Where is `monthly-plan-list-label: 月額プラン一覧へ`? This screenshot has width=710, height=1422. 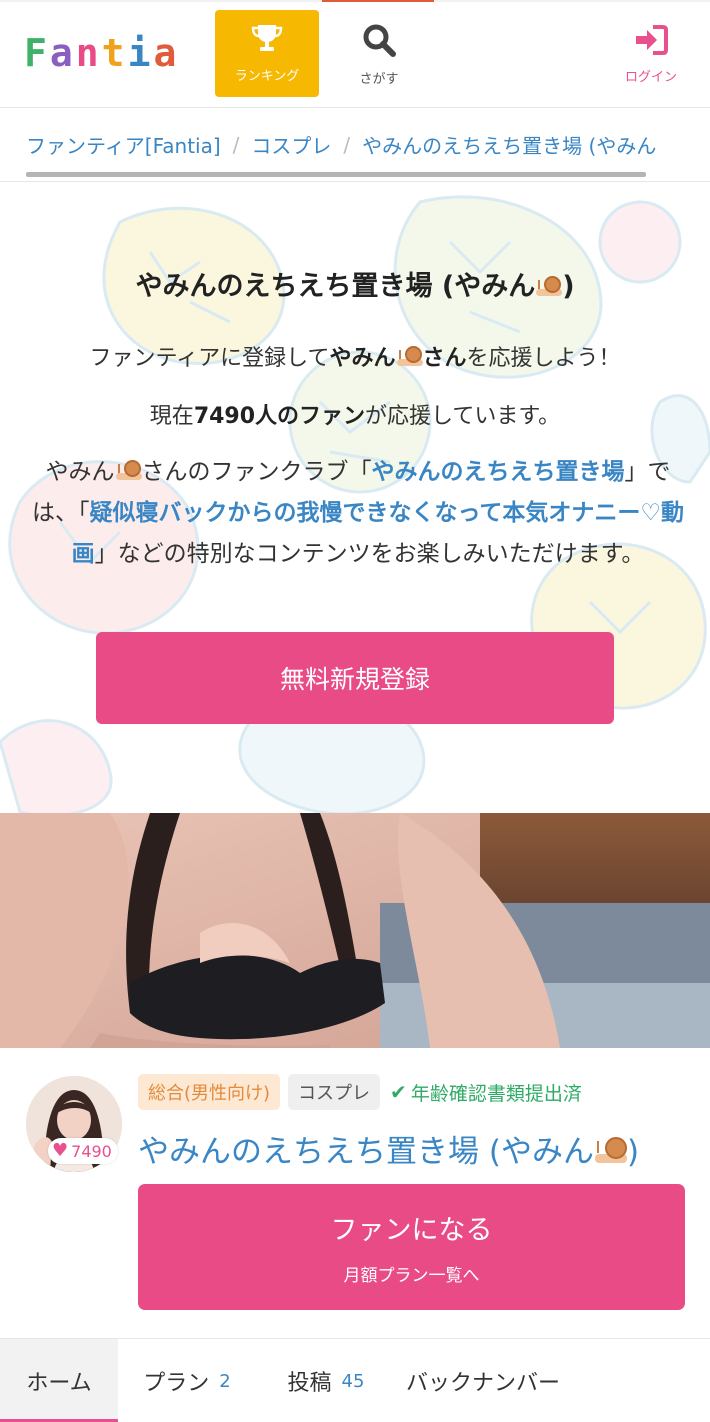
monthly-plan-list-label: 月額プラン一覧へ is located at coordinates (411, 1276).